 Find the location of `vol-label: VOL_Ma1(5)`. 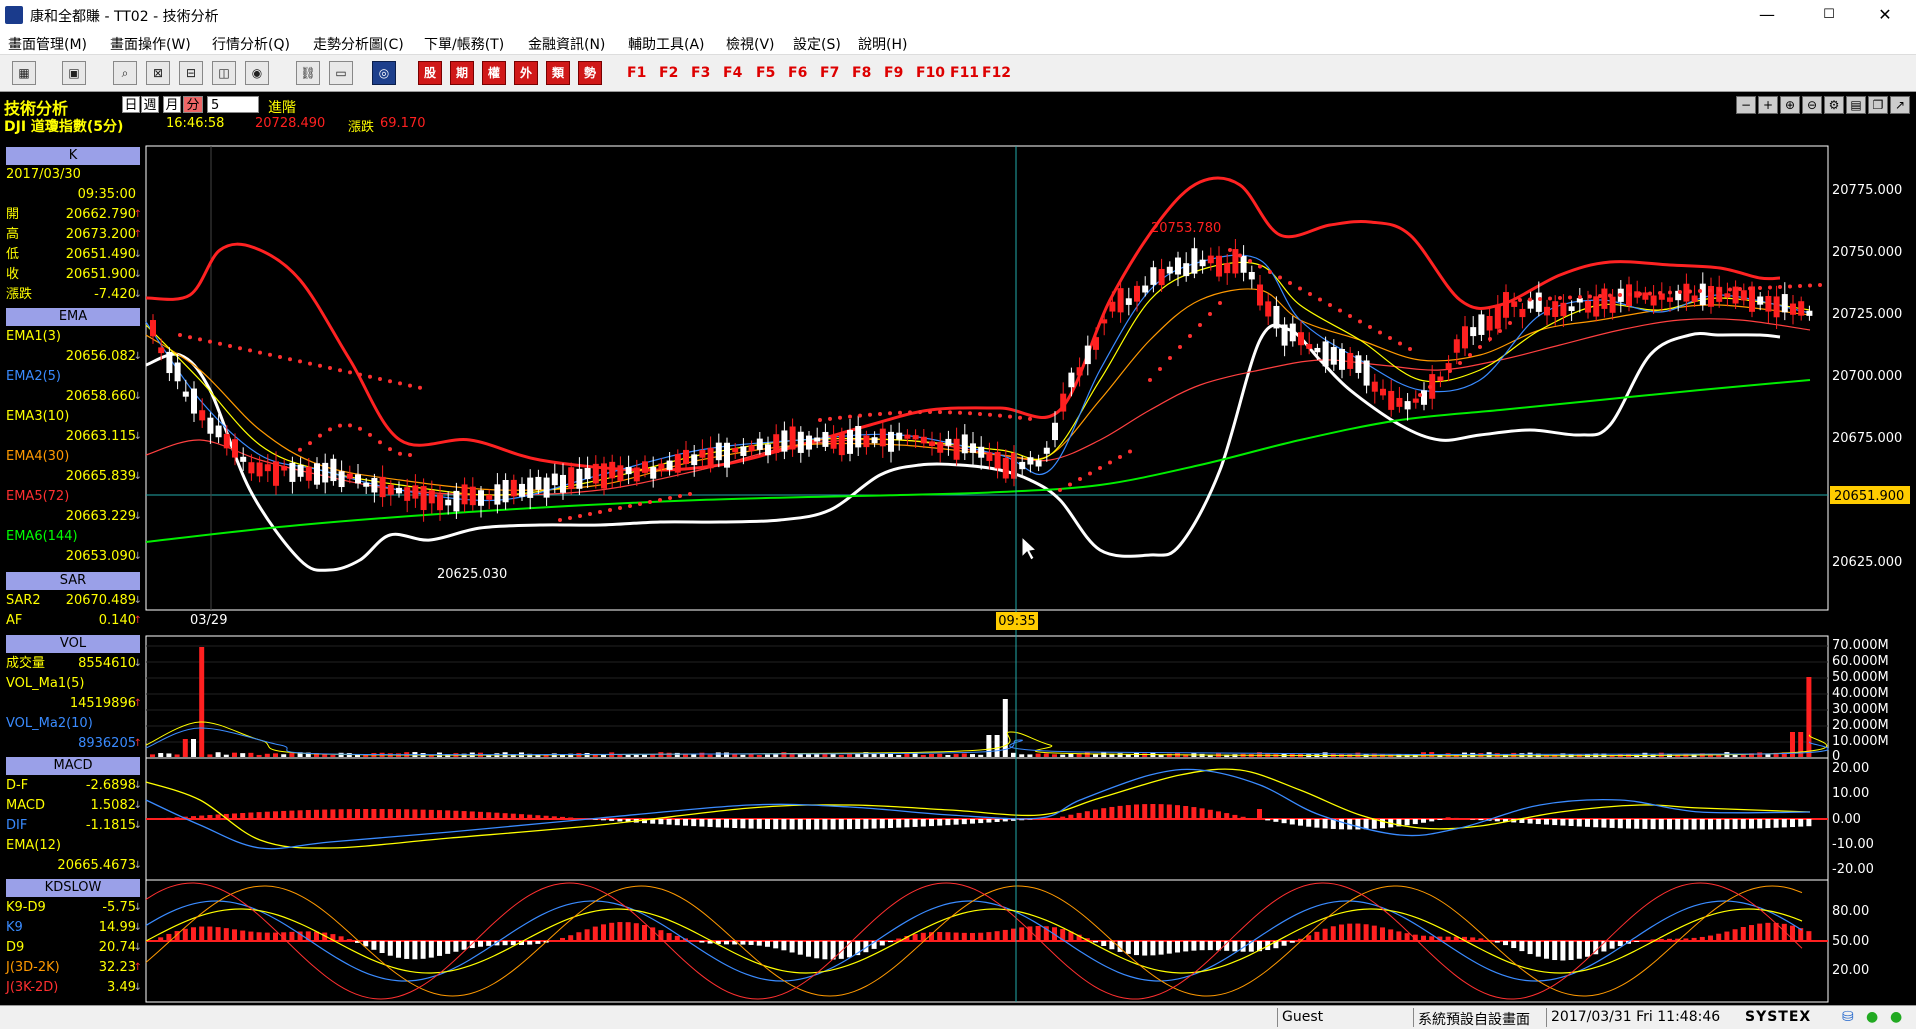

vol-label: VOL_Ma1(5) is located at coordinates (45, 683).